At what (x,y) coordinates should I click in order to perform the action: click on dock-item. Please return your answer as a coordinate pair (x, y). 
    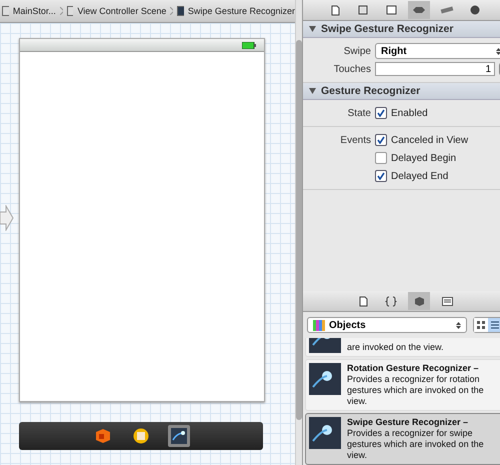
    Looking at the image, I should click on (179, 436).